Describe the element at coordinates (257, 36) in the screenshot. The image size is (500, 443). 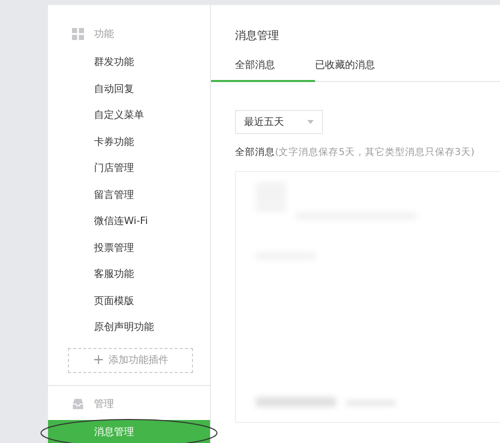
I see `page-title: 消息管理` at that location.